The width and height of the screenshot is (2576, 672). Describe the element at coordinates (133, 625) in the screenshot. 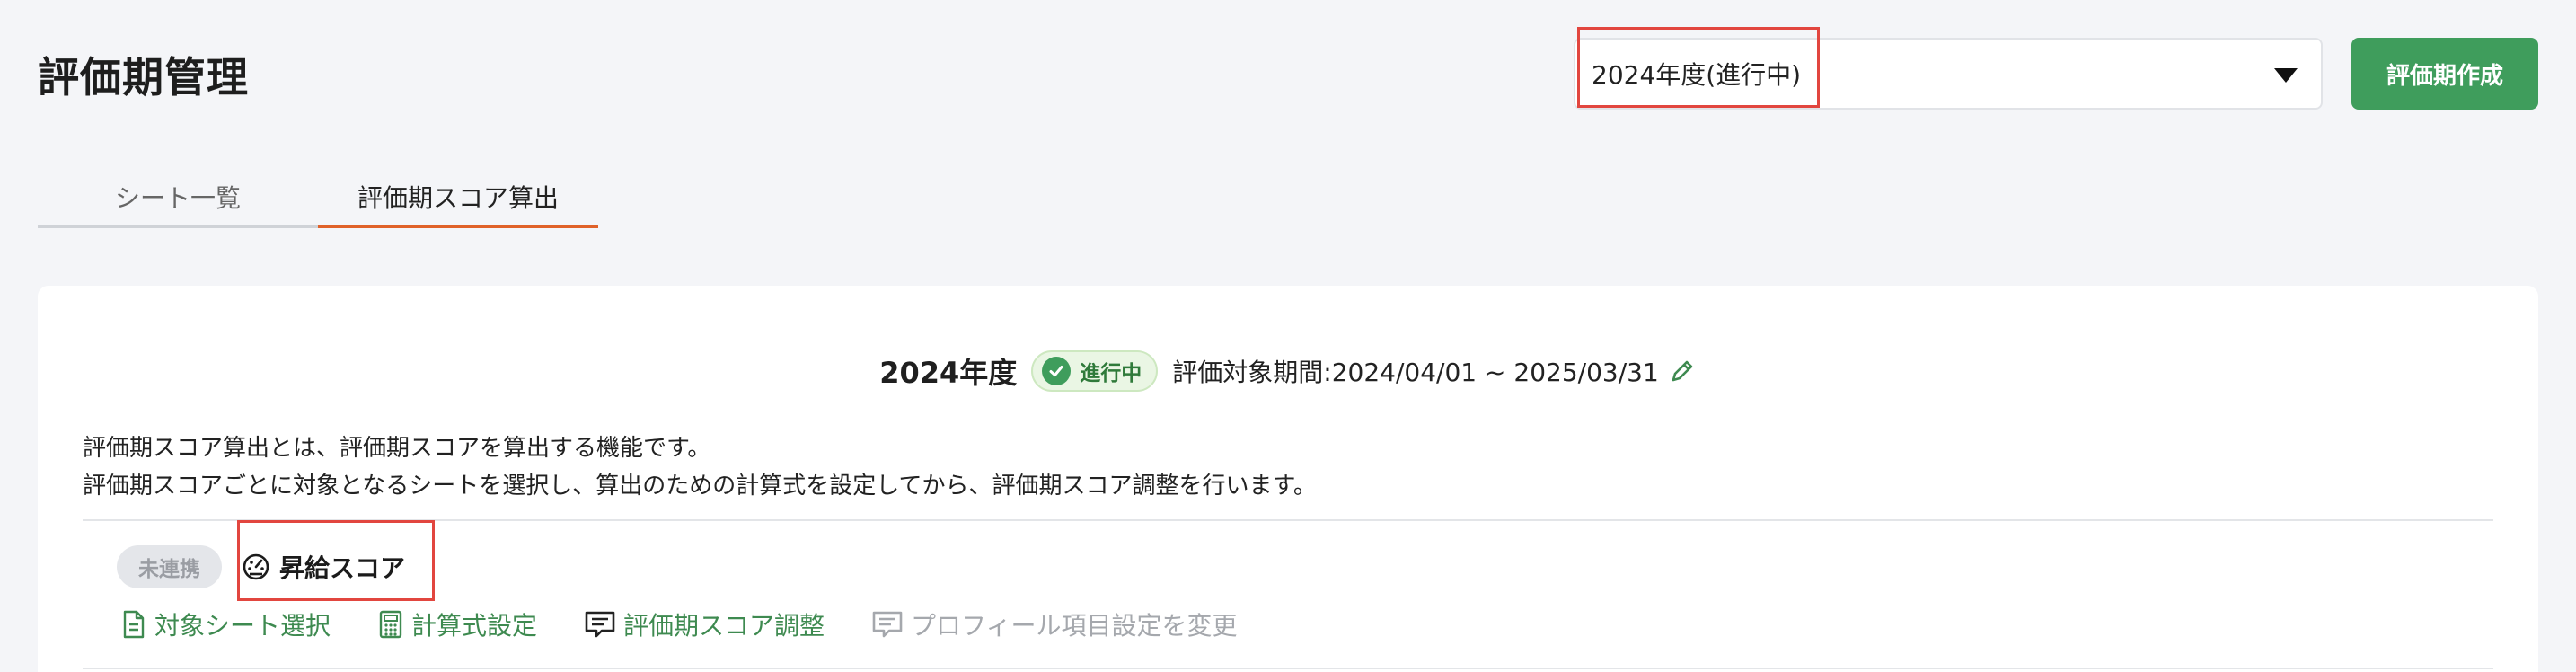

I see `document-icon` at that location.